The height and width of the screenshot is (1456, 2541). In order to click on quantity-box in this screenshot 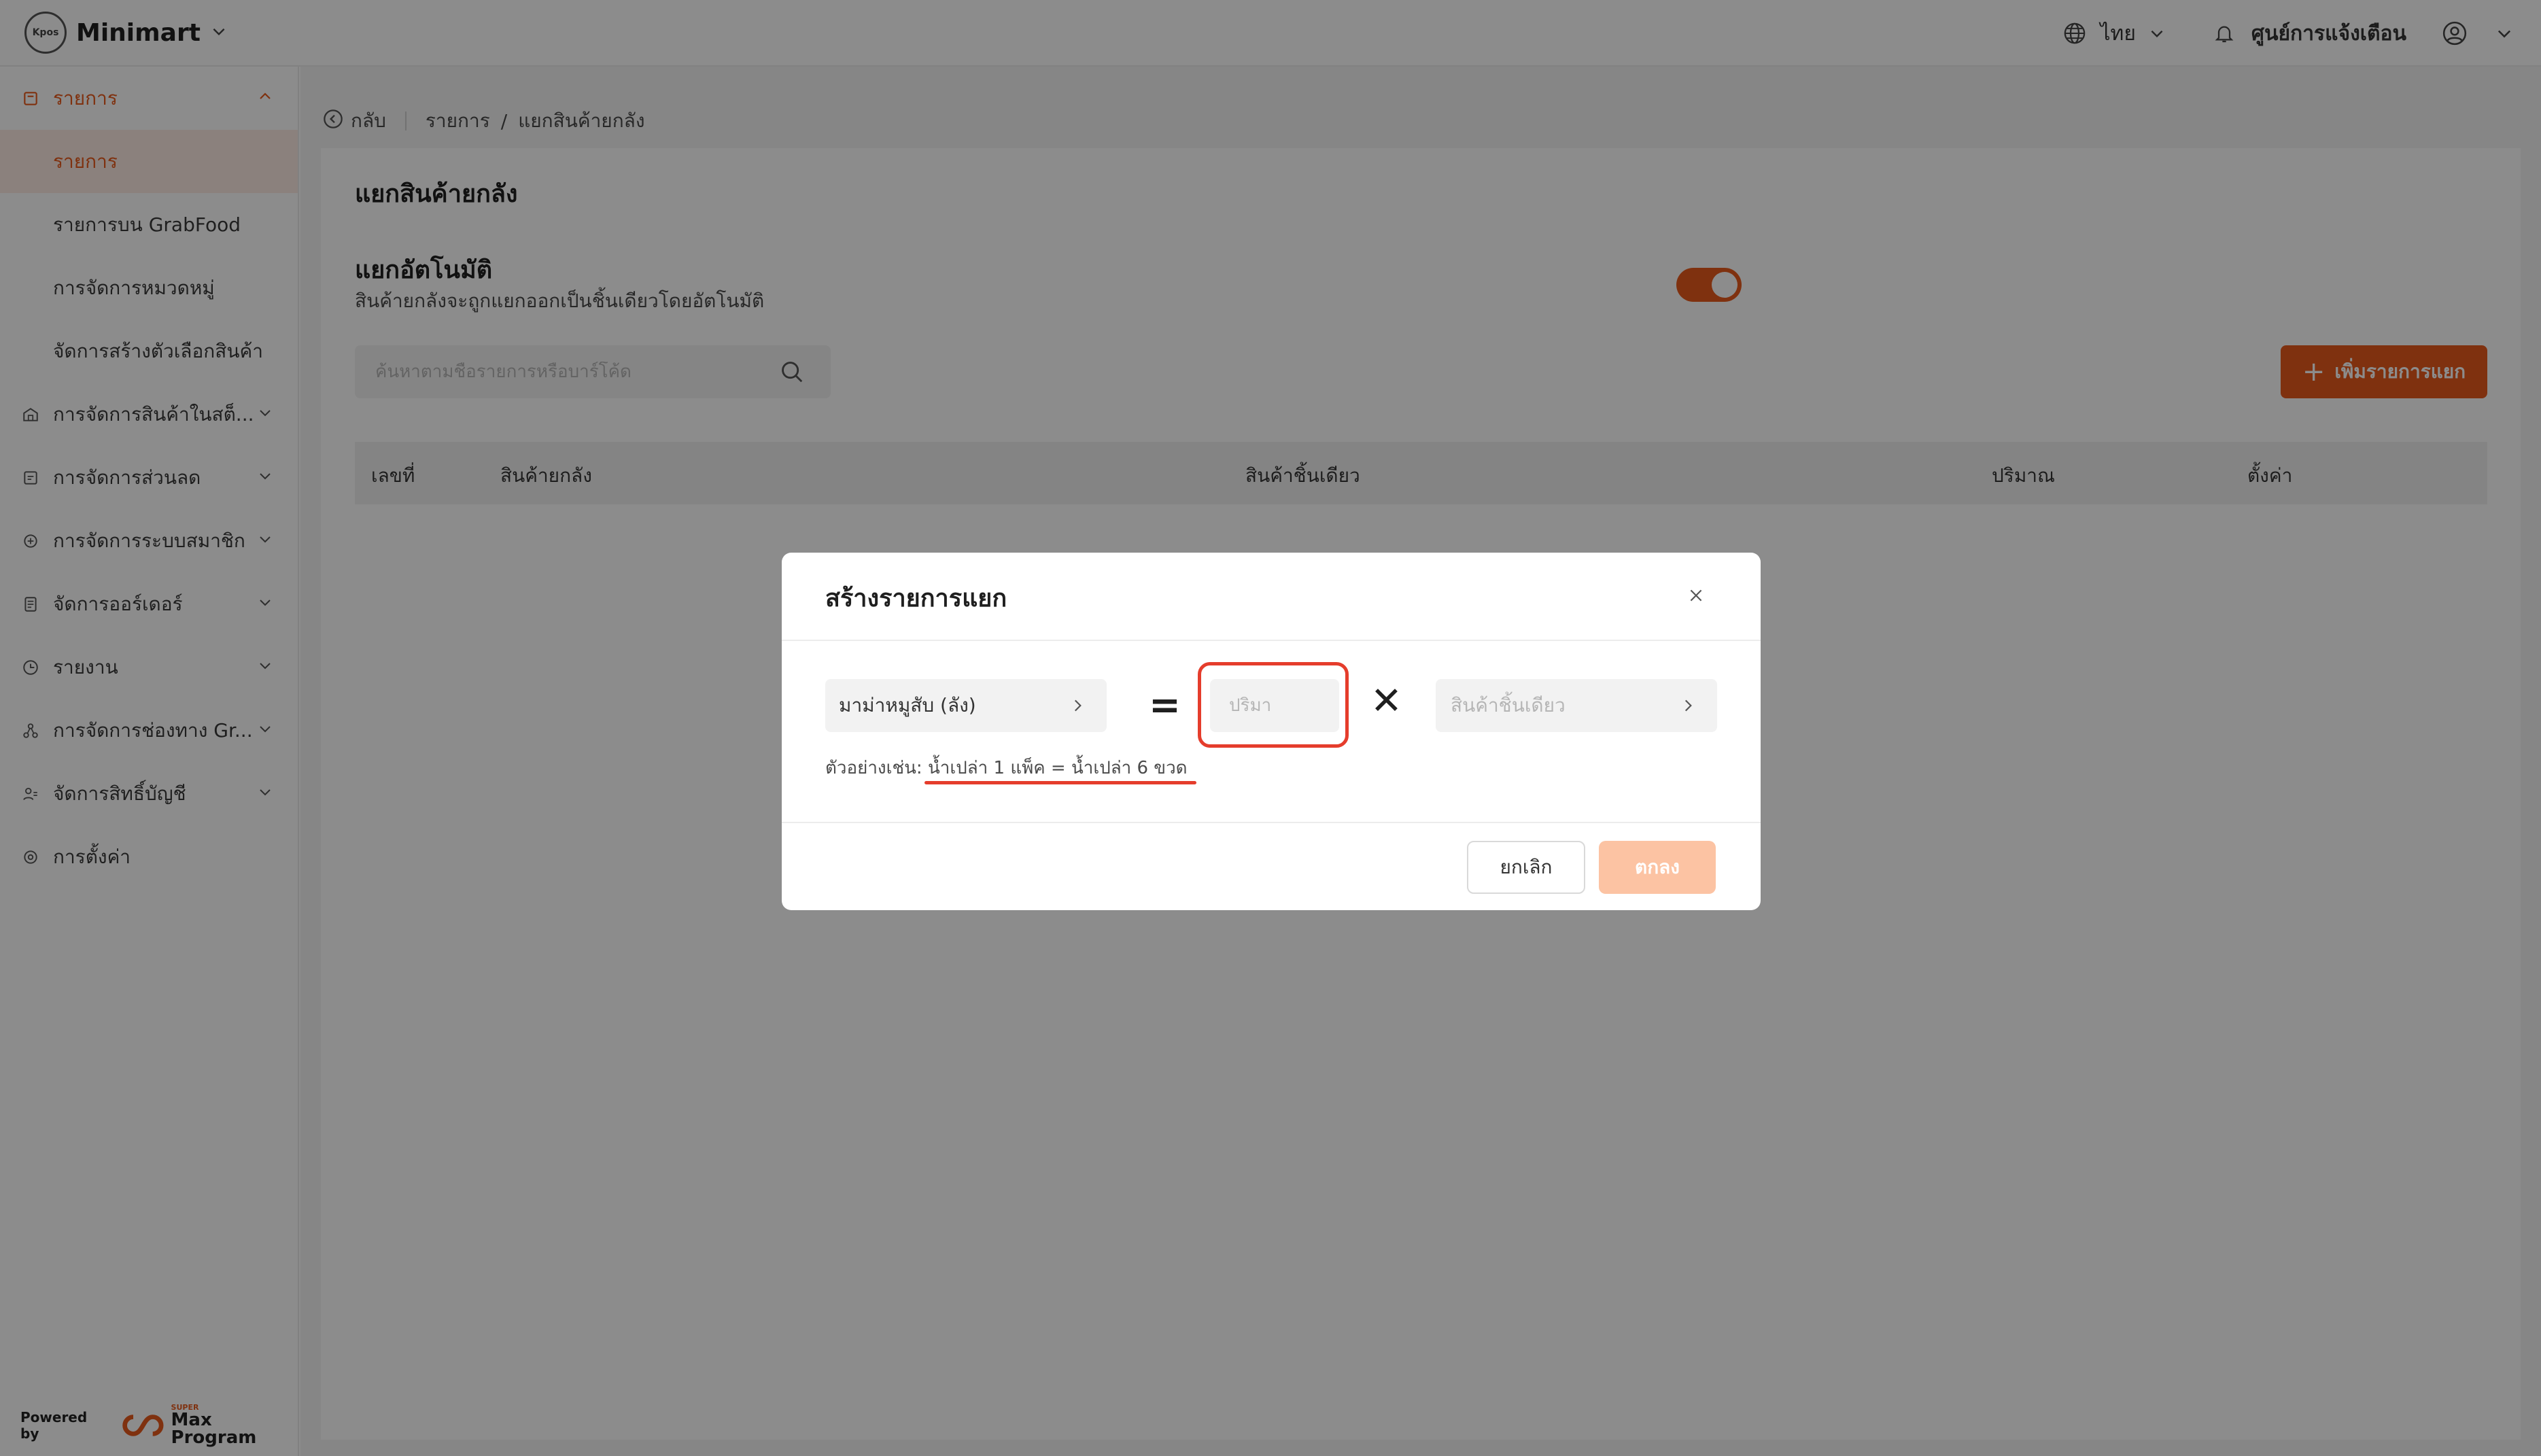, I will do `click(1274, 706)`.